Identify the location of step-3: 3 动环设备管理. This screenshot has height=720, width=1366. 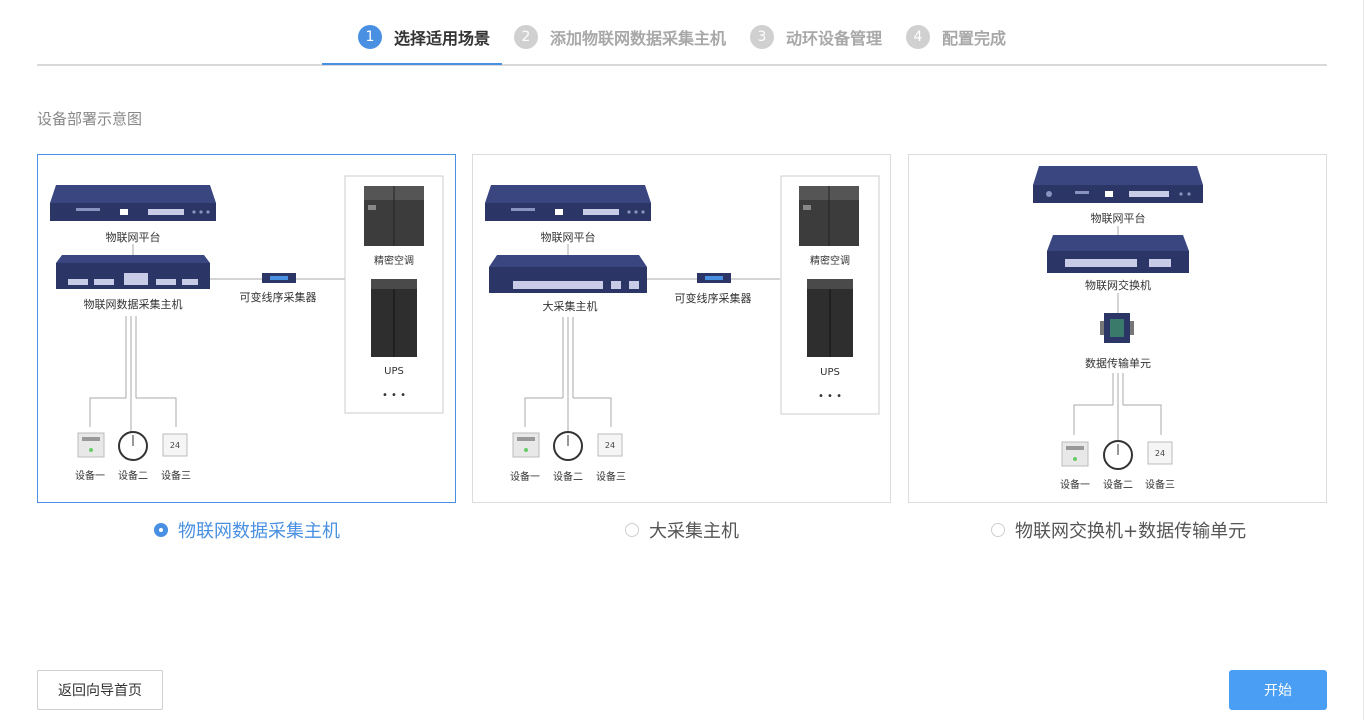
(816, 37).